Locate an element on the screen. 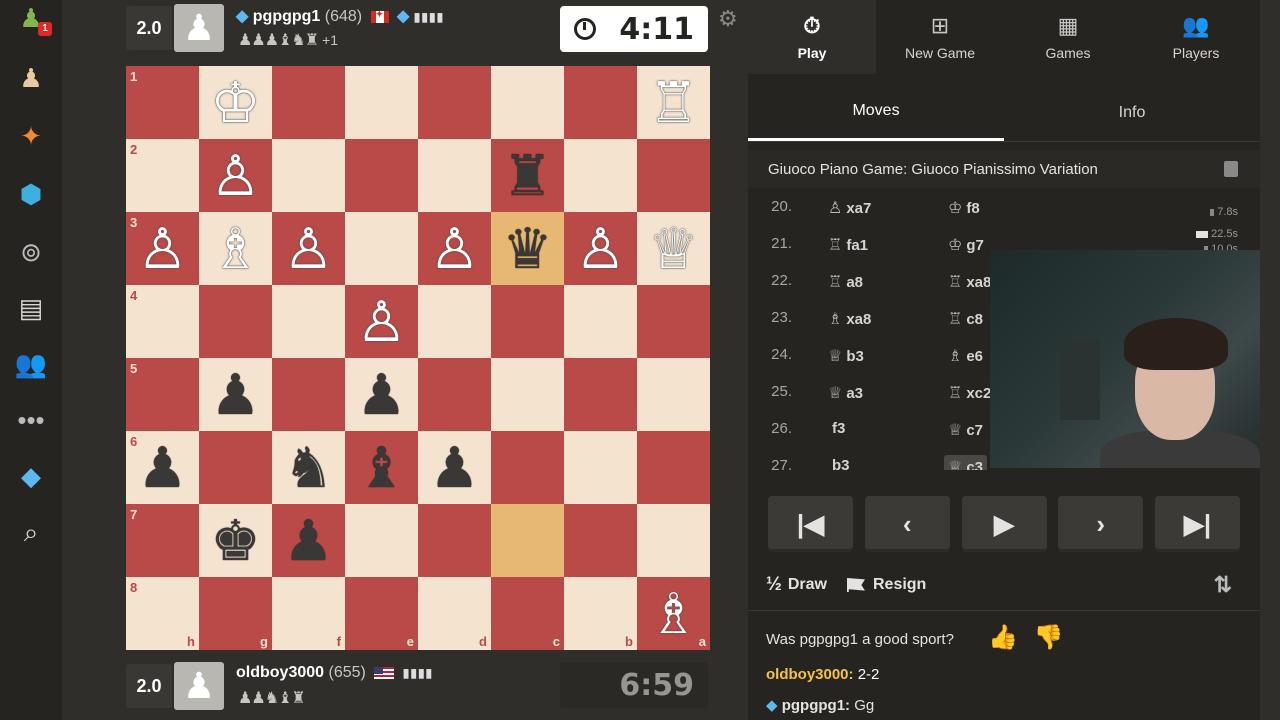  nav-games: ▦ Games is located at coordinates (1068, 37).